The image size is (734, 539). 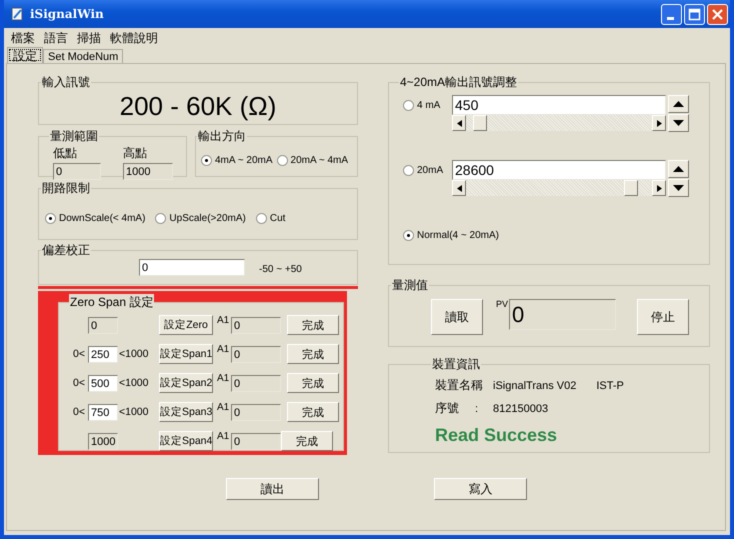 I want to click on signal-value: 200 - 60K (Ω), so click(x=198, y=106).